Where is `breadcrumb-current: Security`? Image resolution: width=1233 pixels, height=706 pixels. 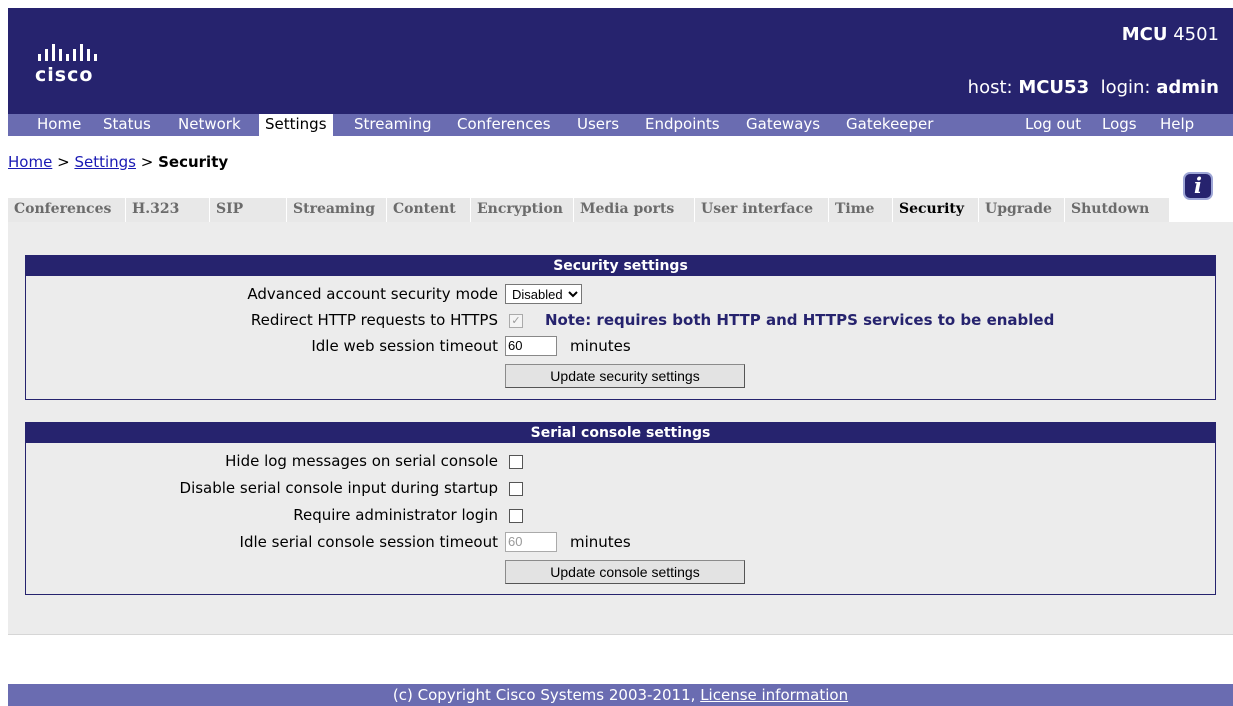
breadcrumb-current: Security is located at coordinates (193, 162).